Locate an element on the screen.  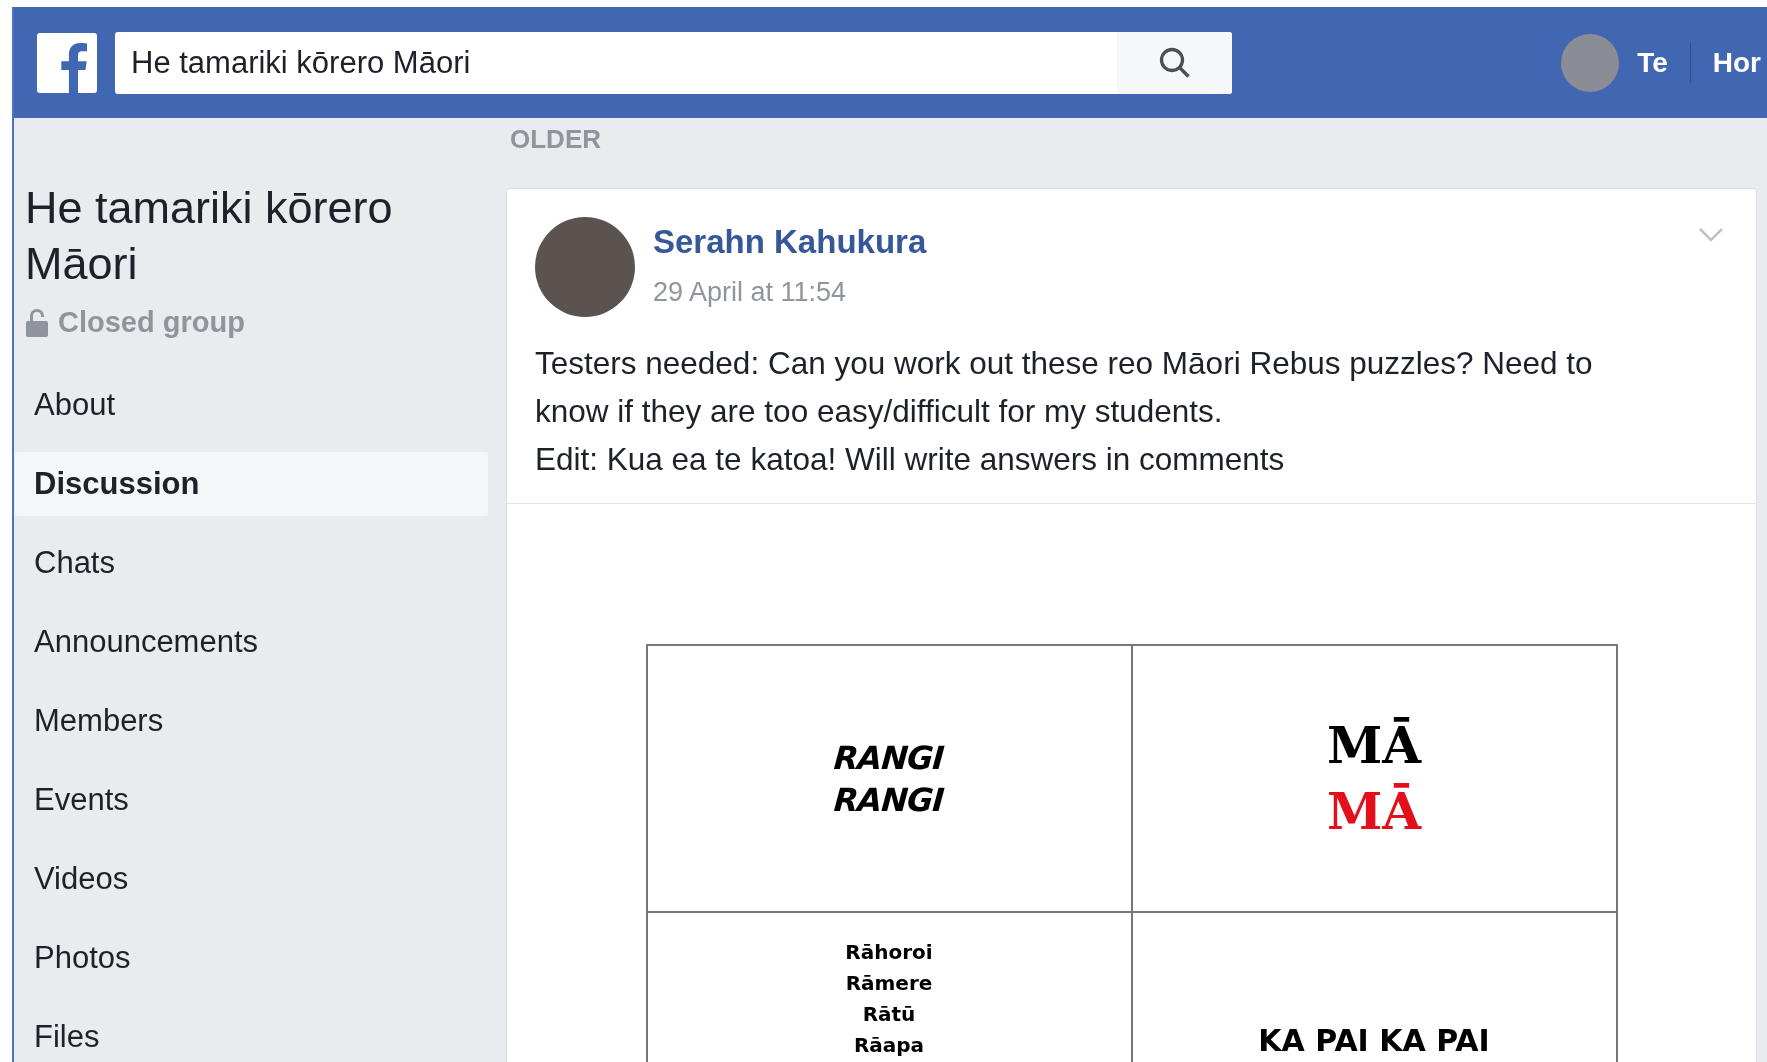
search-button is located at coordinates (1174, 62).